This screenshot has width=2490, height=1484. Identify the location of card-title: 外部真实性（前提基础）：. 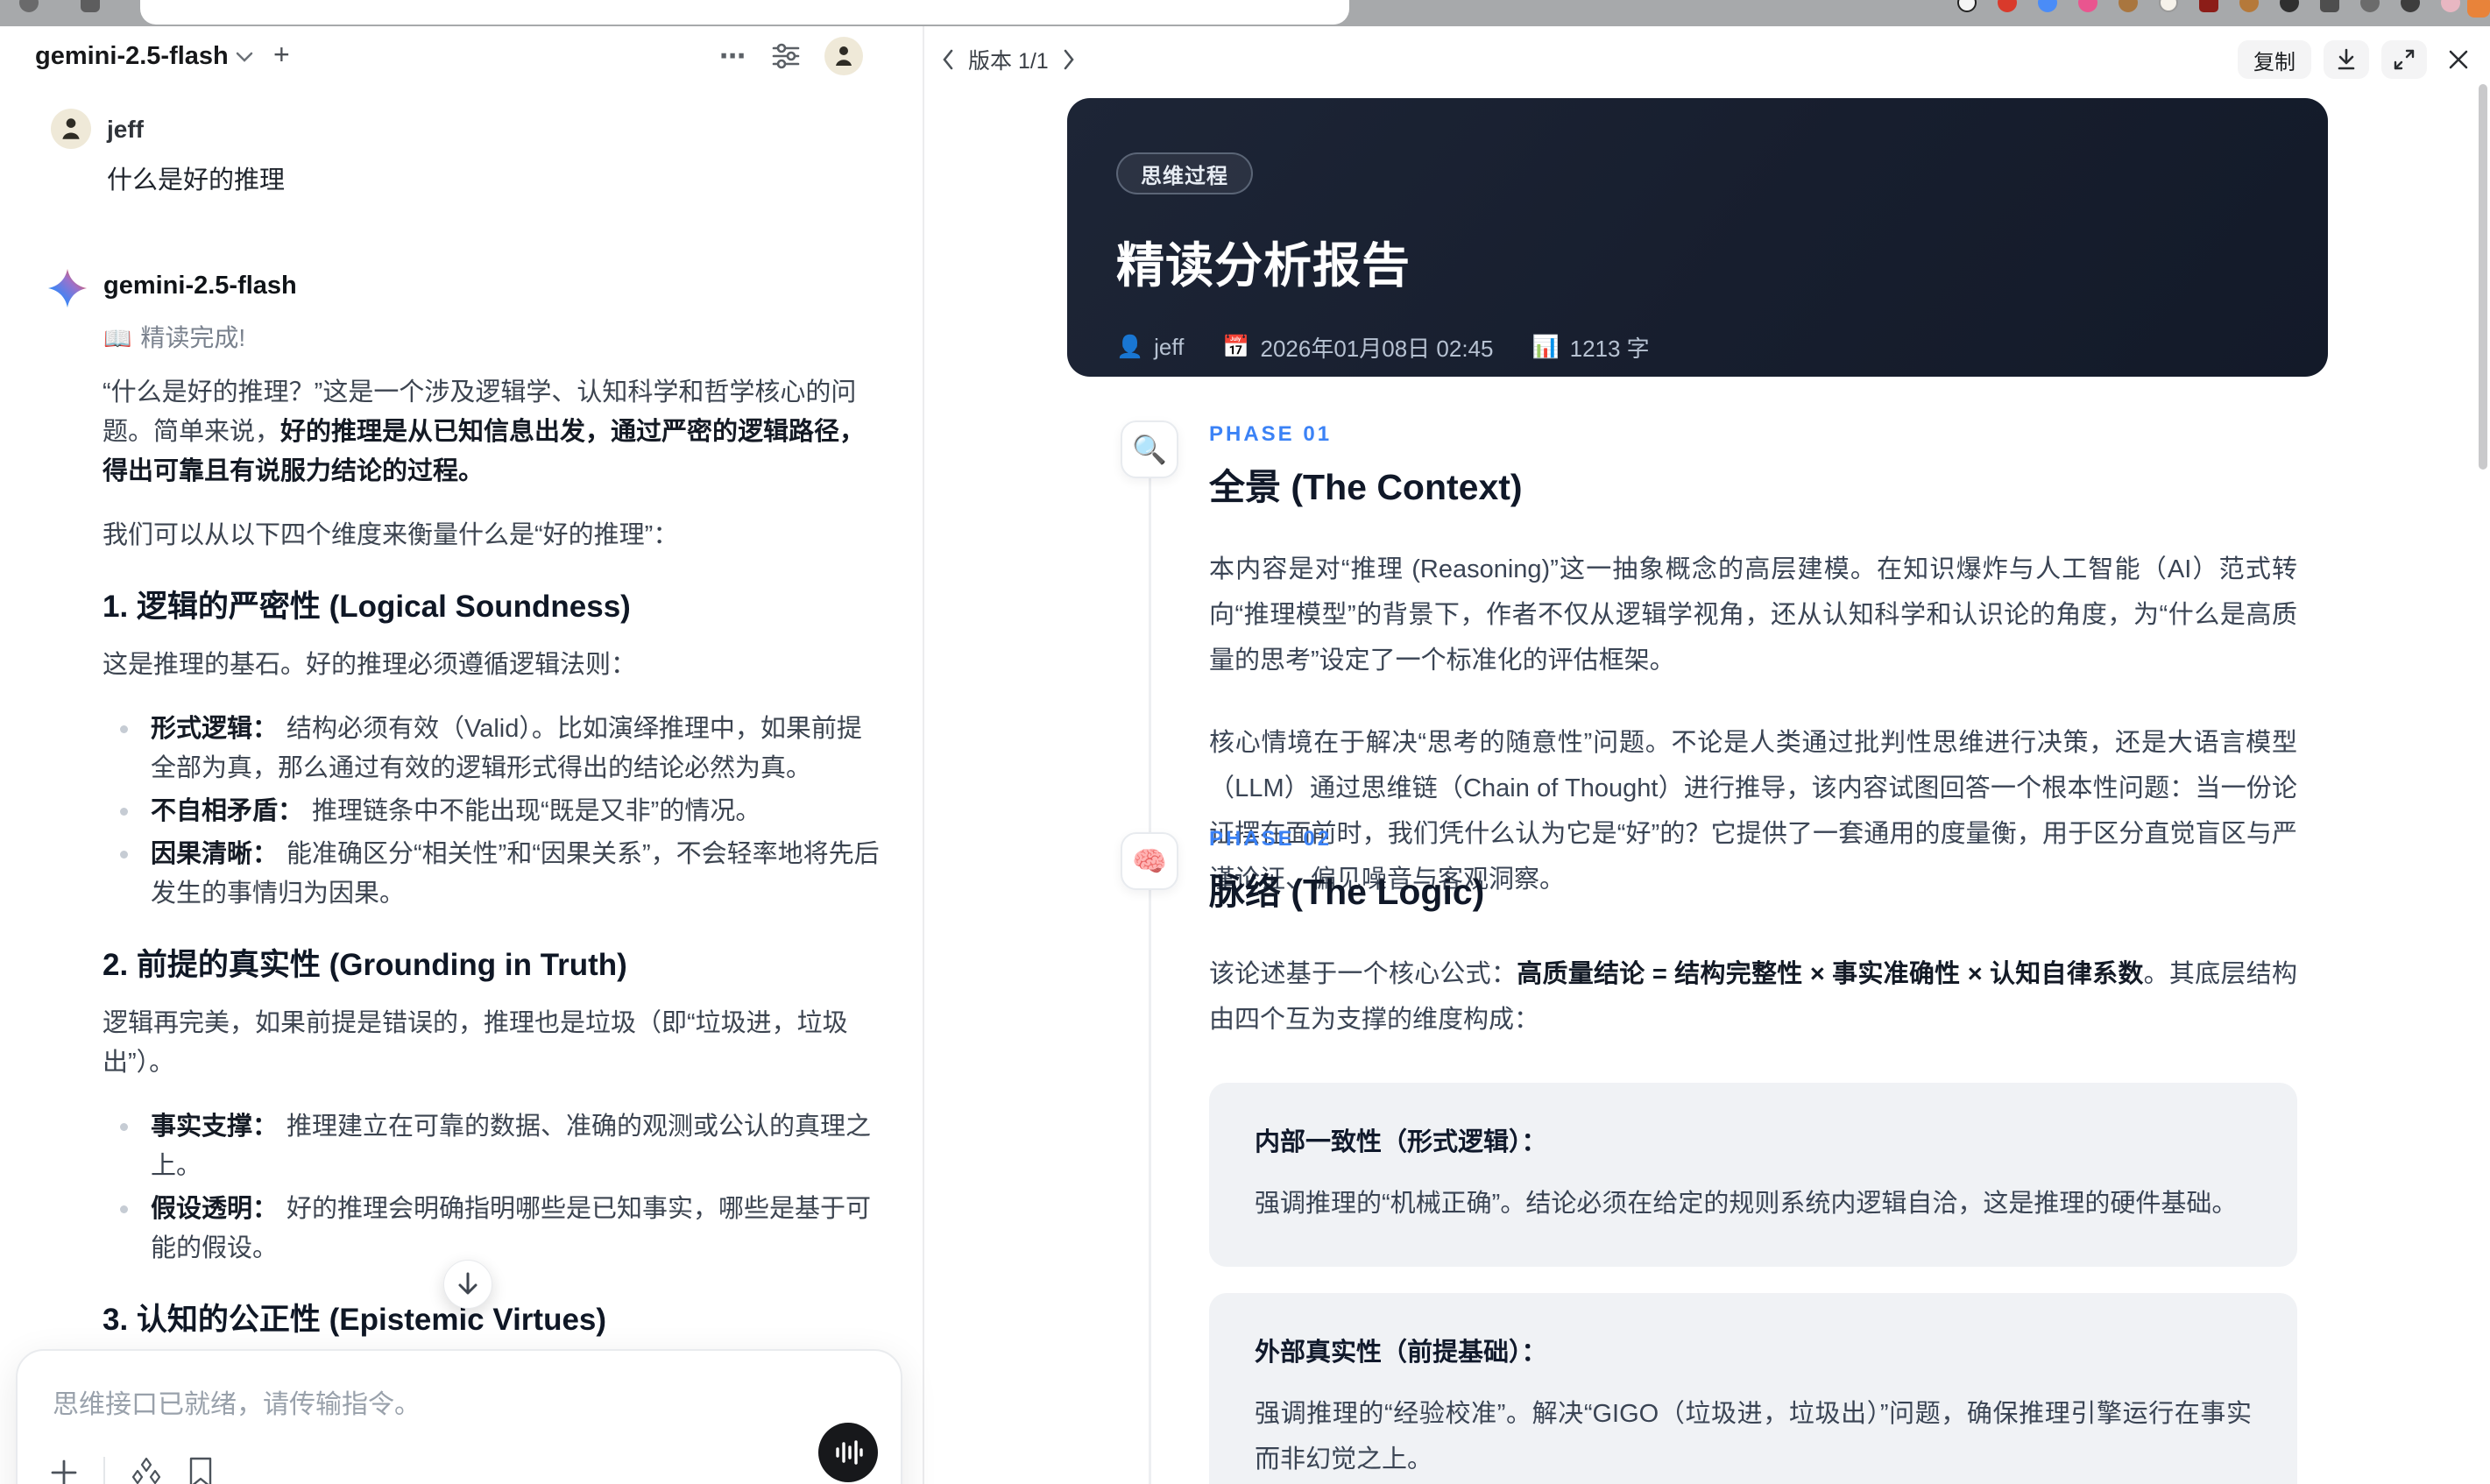
(1401, 1353).